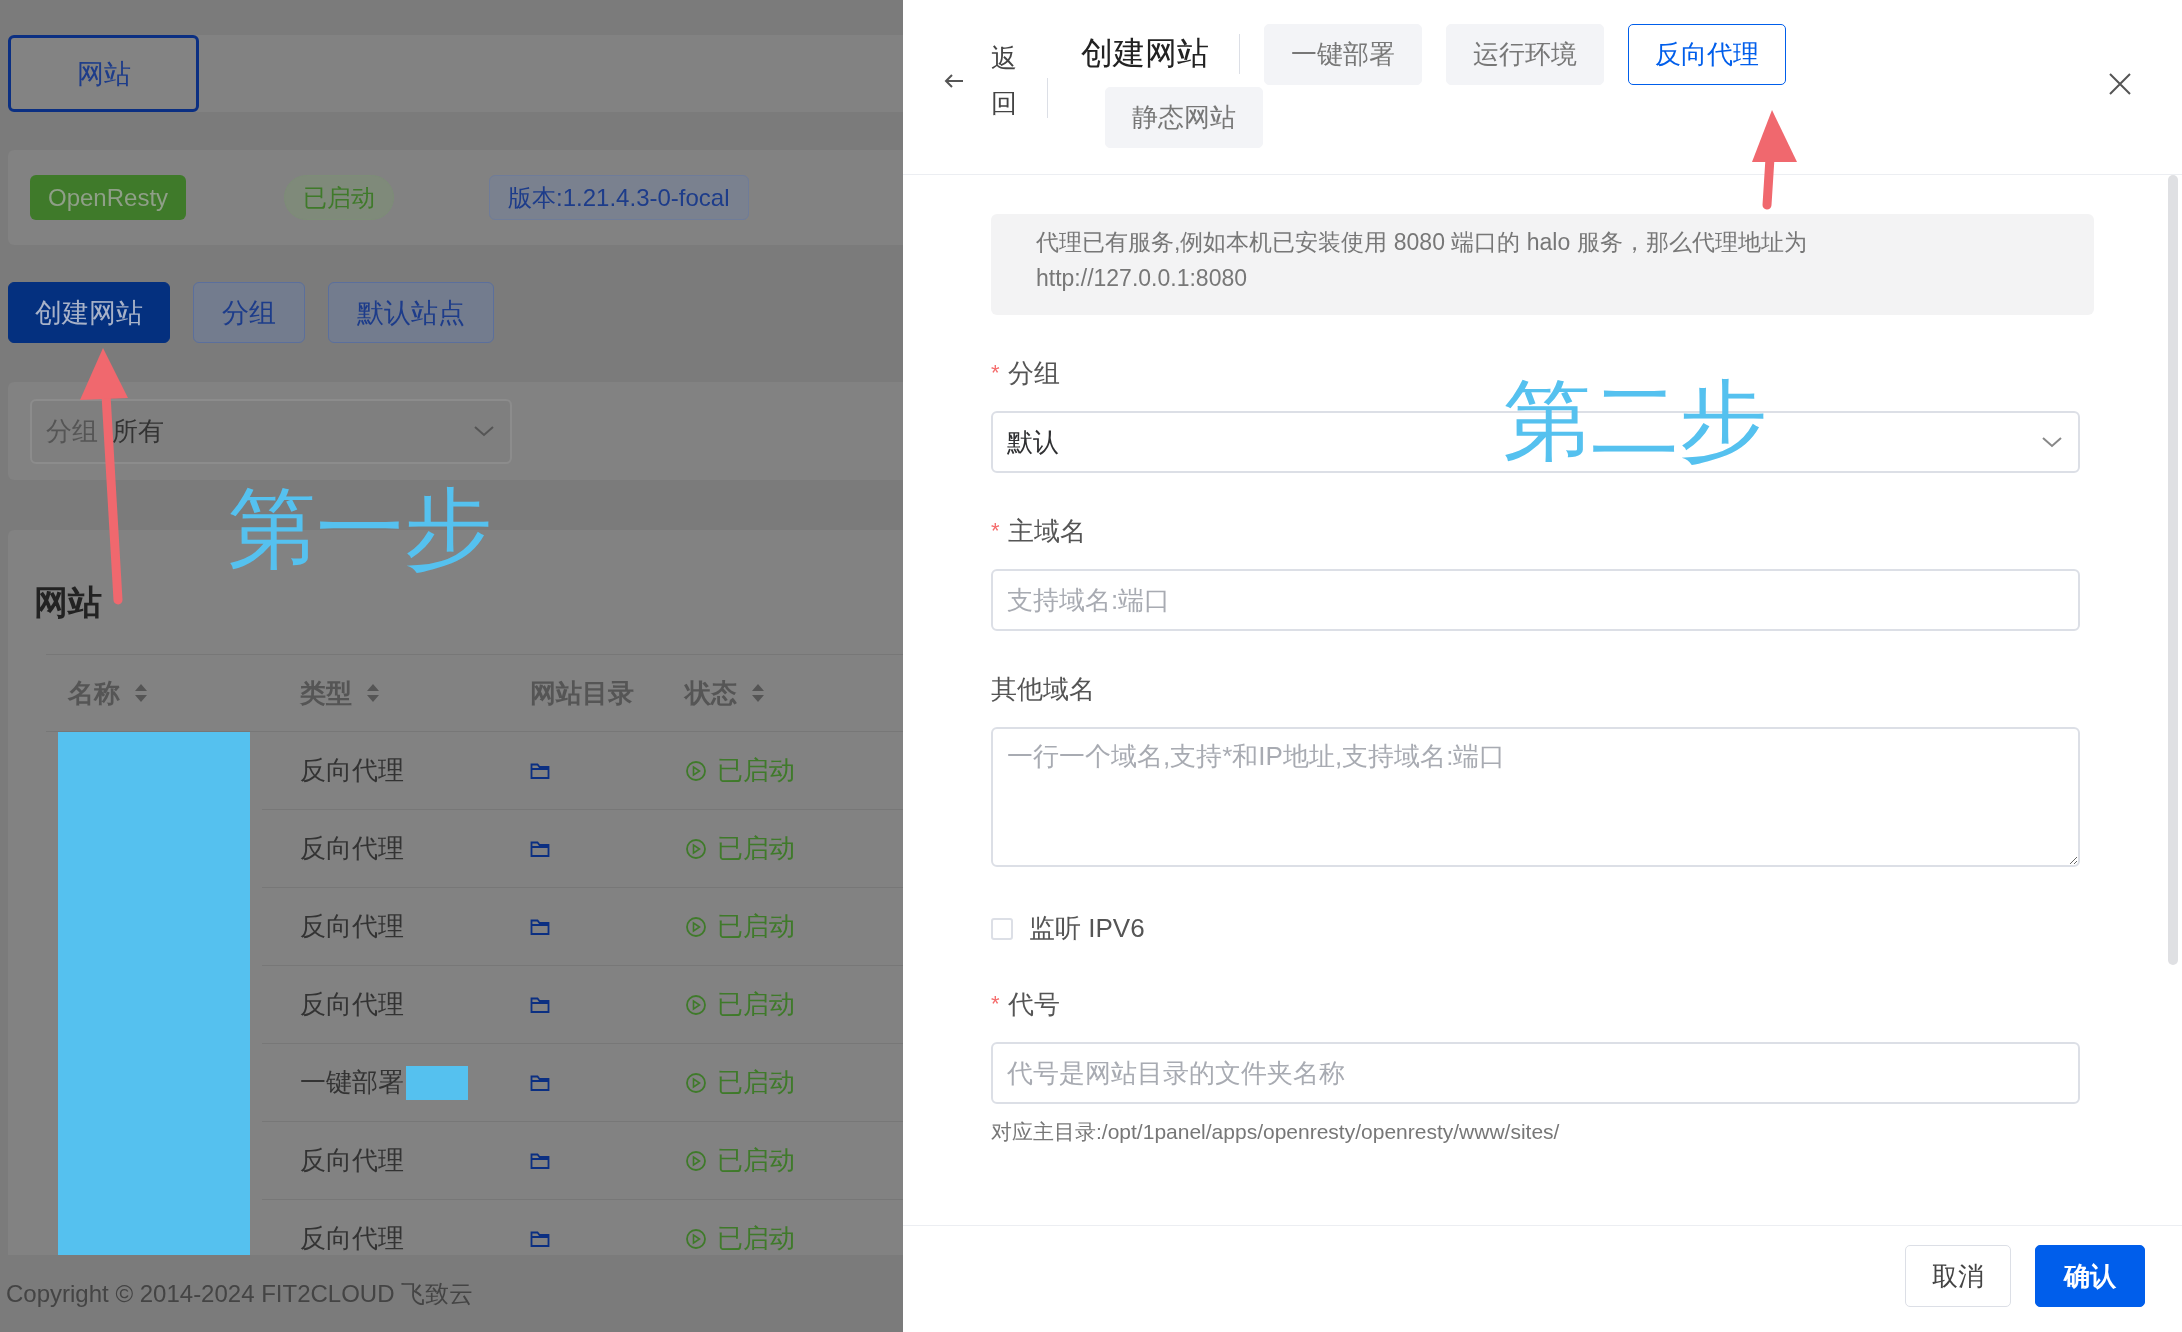 This screenshot has width=2182, height=1332. Describe the element at coordinates (1542, 264) in the screenshot. I see `info-notice: 代理已有服务,例如本机已安装使用 8080 端口的 halo 服务，那么代理地址为 http://127.0.0.1:8080` at that location.